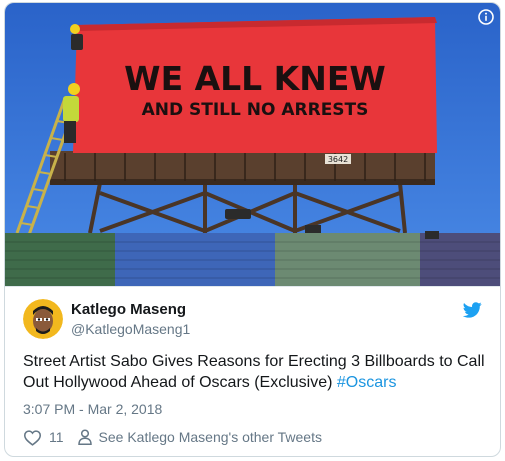 Image resolution: width=505 pixels, height=461 pixels. Describe the element at coordinates (130, 329) in the screenshot. I see `author-handle: @KatlegoMaseng1` at that location.